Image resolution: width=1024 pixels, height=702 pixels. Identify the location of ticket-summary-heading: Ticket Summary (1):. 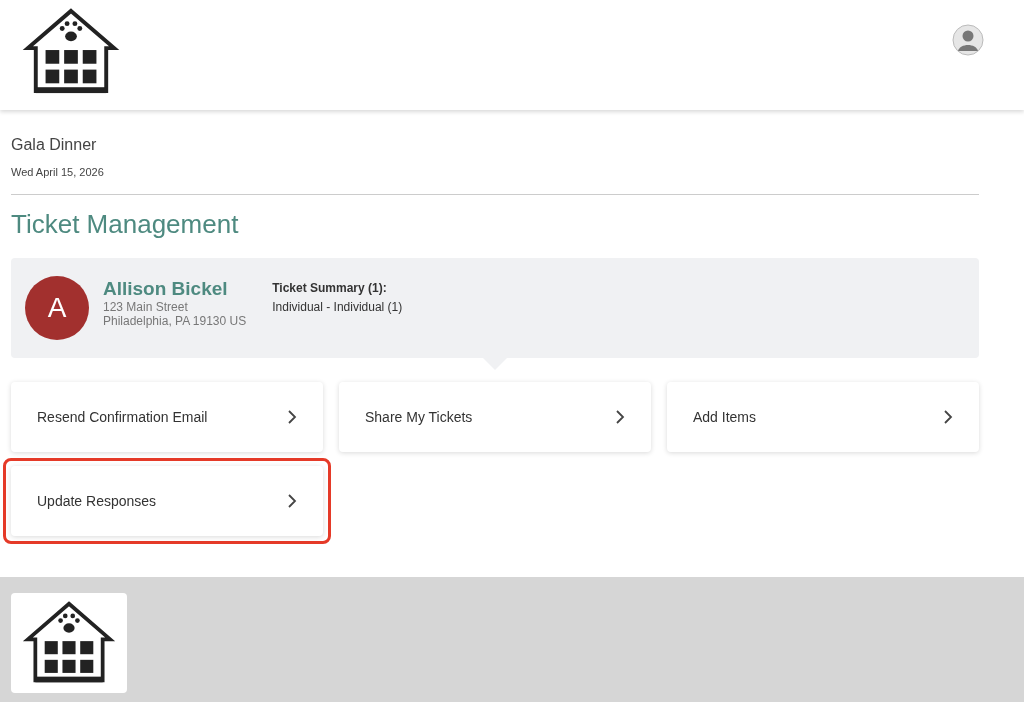
(330, 287).